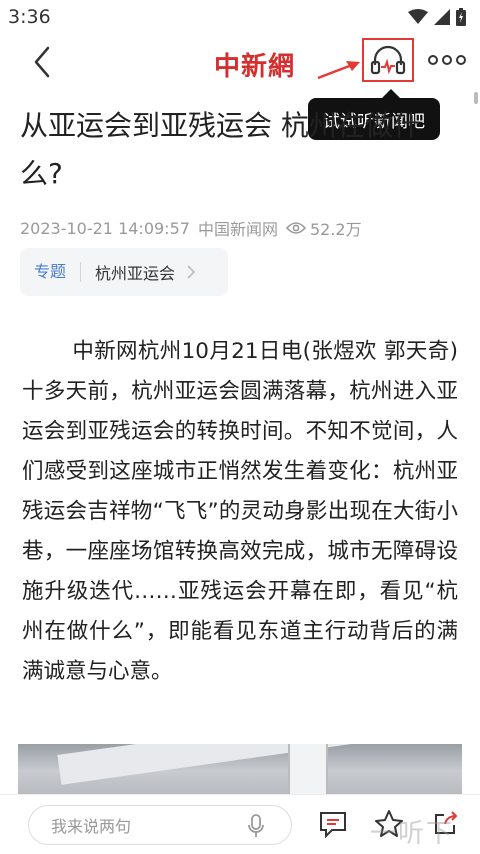  What do you see at coordinates (442, 17) in the screenshot?
I see `signal-icon` at bounding box center [442, 17].